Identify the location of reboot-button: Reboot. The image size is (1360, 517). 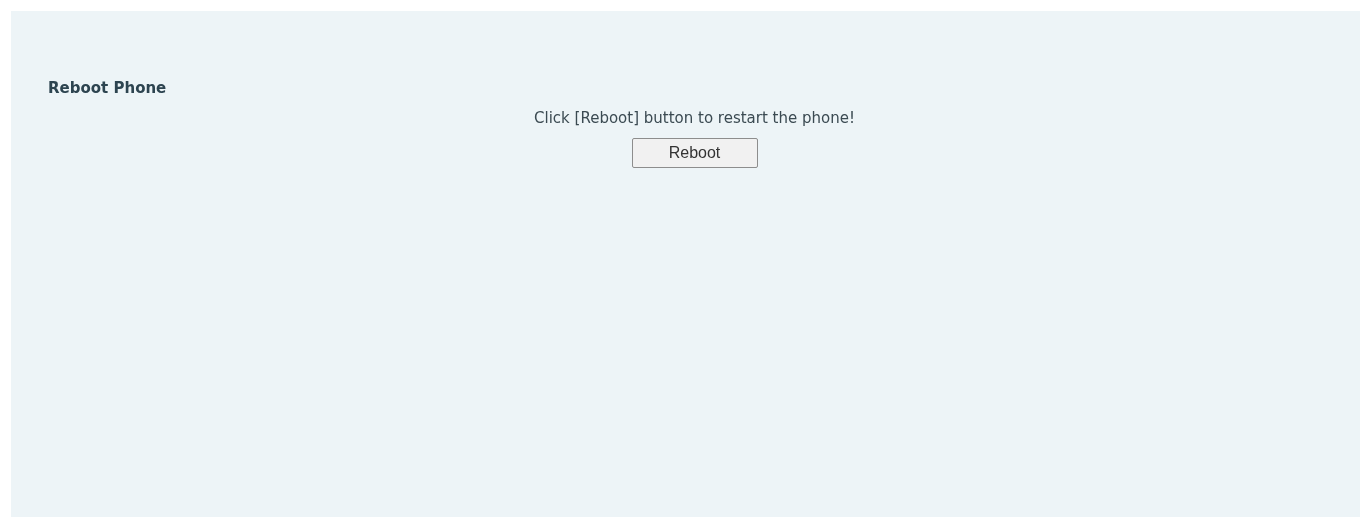
(694, 153).